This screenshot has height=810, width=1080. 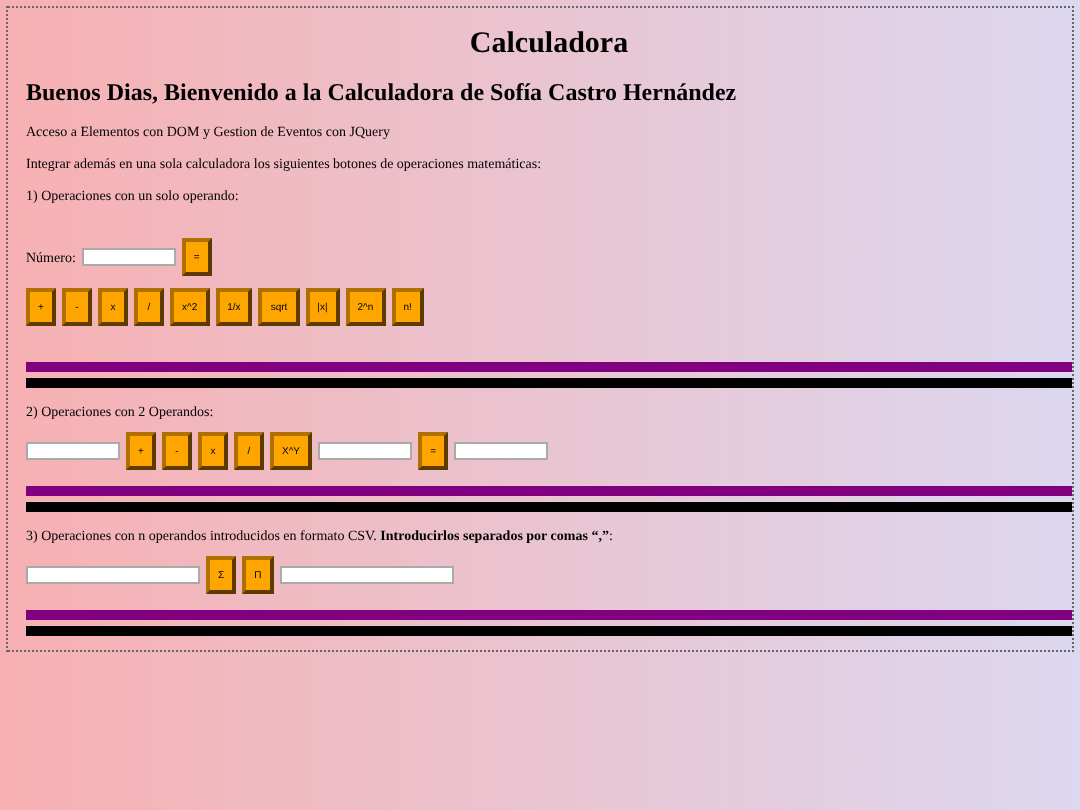 What do you see at coordinates (549, 44) in the screenshot?
I see `page-title: Calculadora` at bounding box center [549, 44].